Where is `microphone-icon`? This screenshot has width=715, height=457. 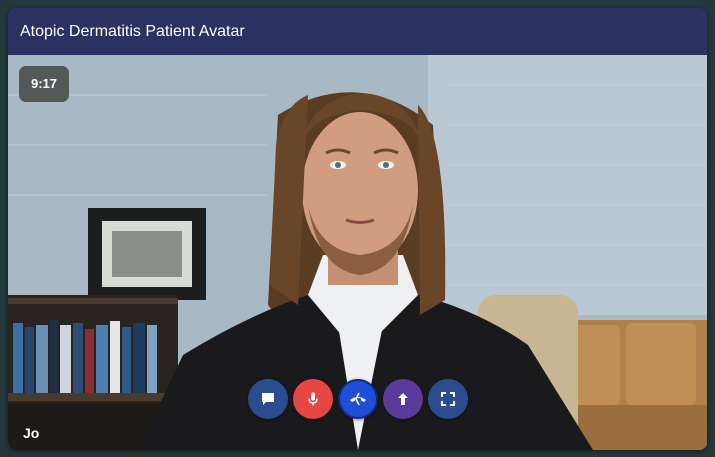
microphone-icon is located at coordinates (313, 399).